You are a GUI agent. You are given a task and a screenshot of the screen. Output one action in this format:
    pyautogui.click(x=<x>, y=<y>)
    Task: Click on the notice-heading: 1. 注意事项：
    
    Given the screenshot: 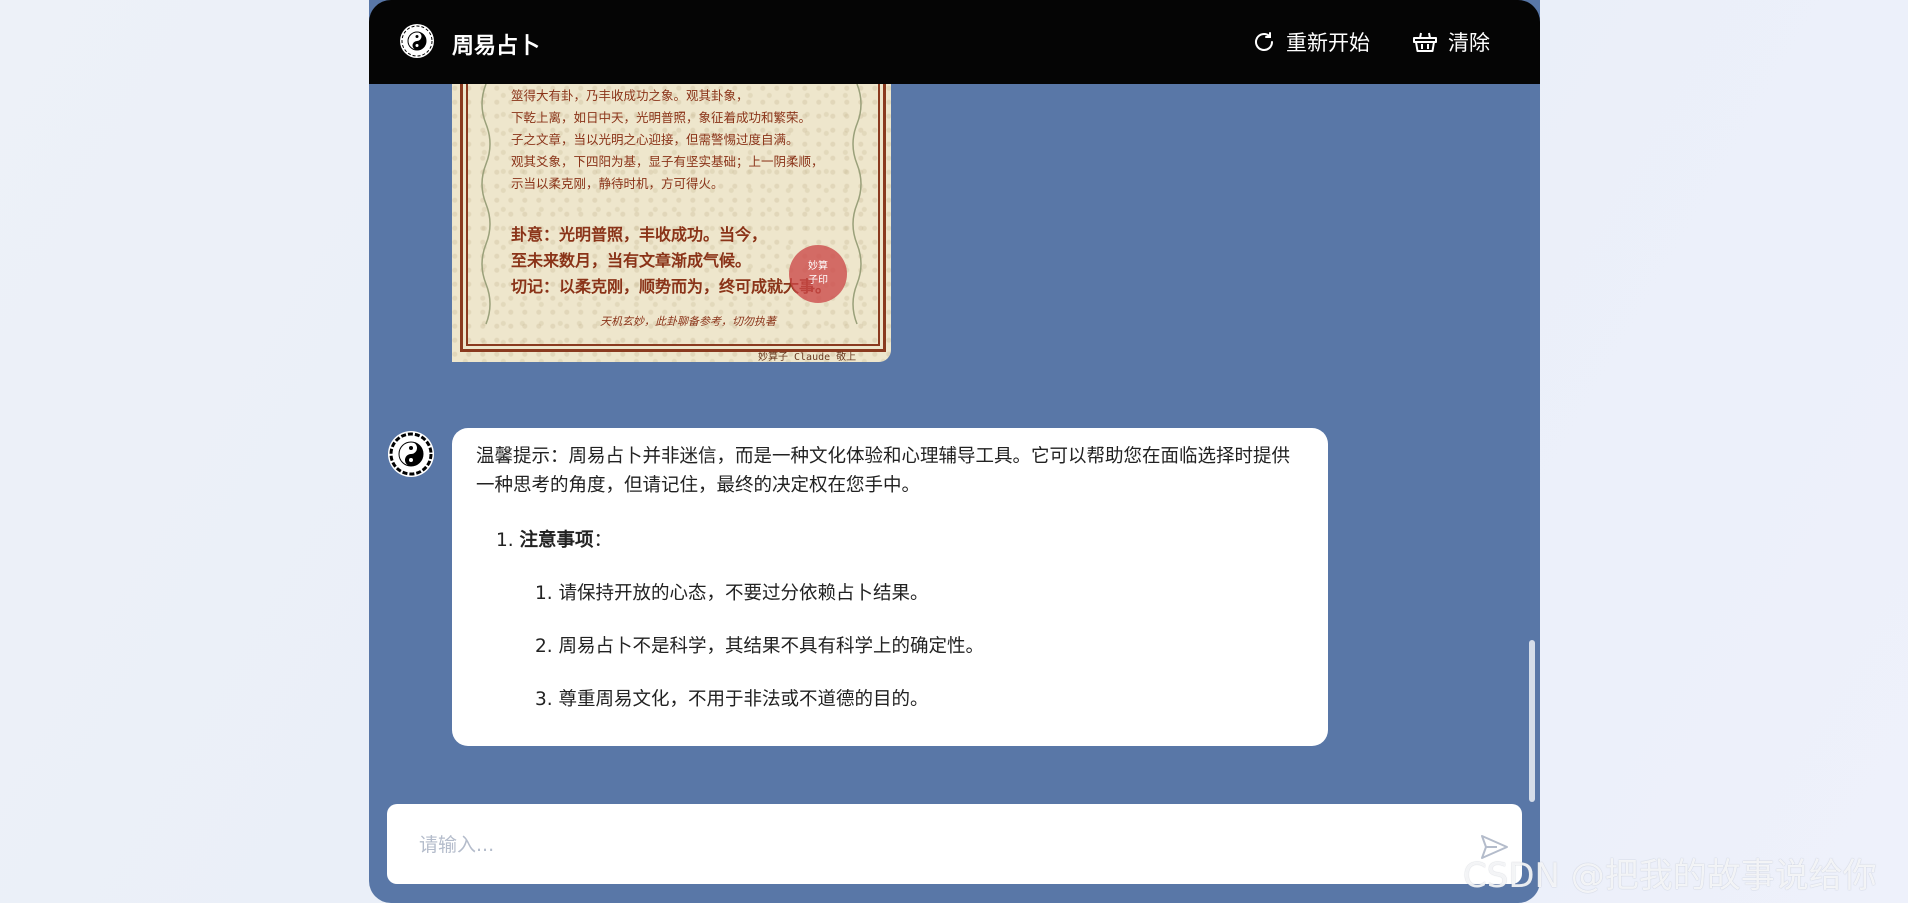 What is the action you would take?
    pyautogui.click(x=554, y=539)
    